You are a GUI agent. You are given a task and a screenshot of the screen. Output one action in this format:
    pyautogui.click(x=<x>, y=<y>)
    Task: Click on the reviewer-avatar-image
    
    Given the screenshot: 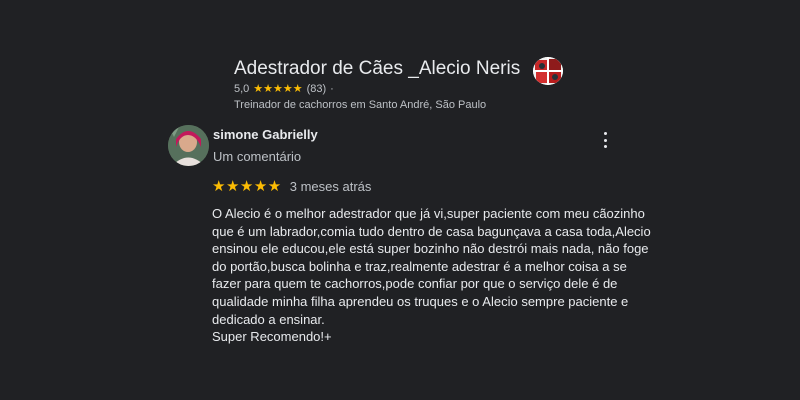 What is the action you would take?
    pyautogui.click(x=188, y=145)
    